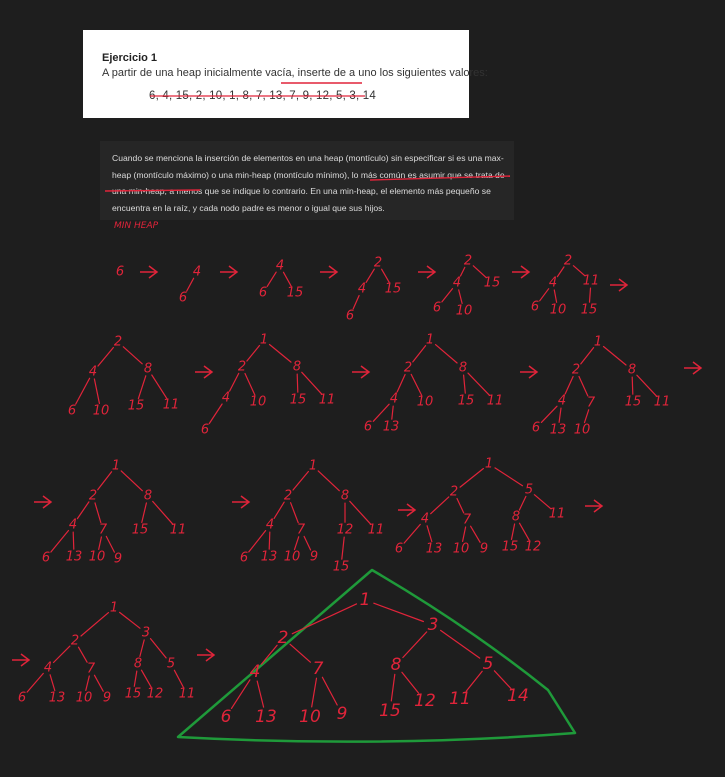 The height and width of the screenshot is (777, 725). Describe the element at coordinates (440, 178) in the screenshot. I see `underline-mark` at that location.